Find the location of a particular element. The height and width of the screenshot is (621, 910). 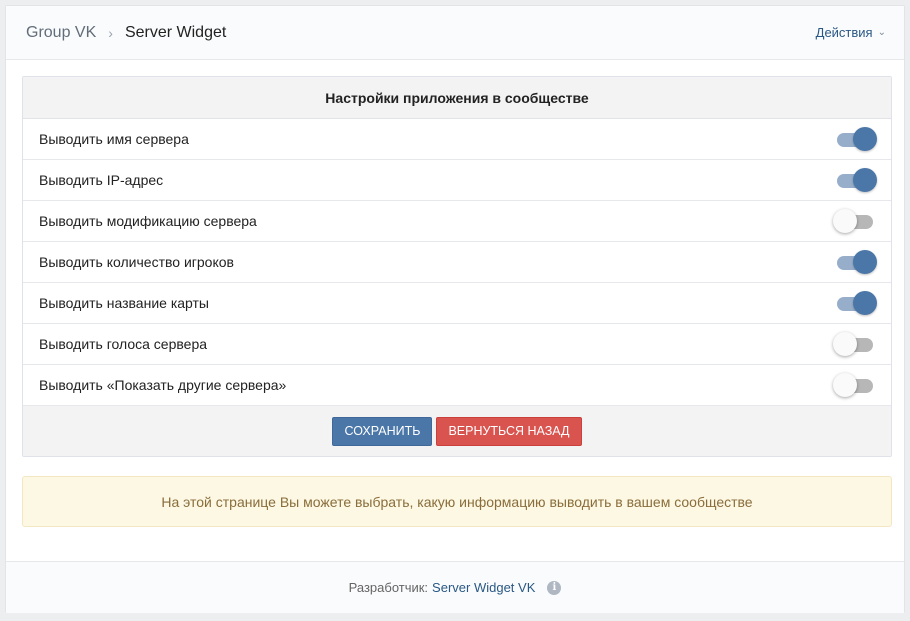

settings-row: Выводить «Показать другие сервера» is located at coordinates (457, 385).